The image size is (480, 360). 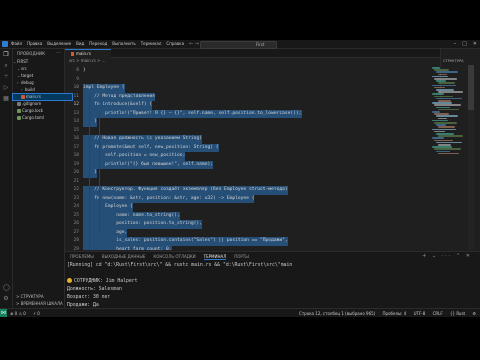 I want to click on minimap, so click(x=448, y=157).